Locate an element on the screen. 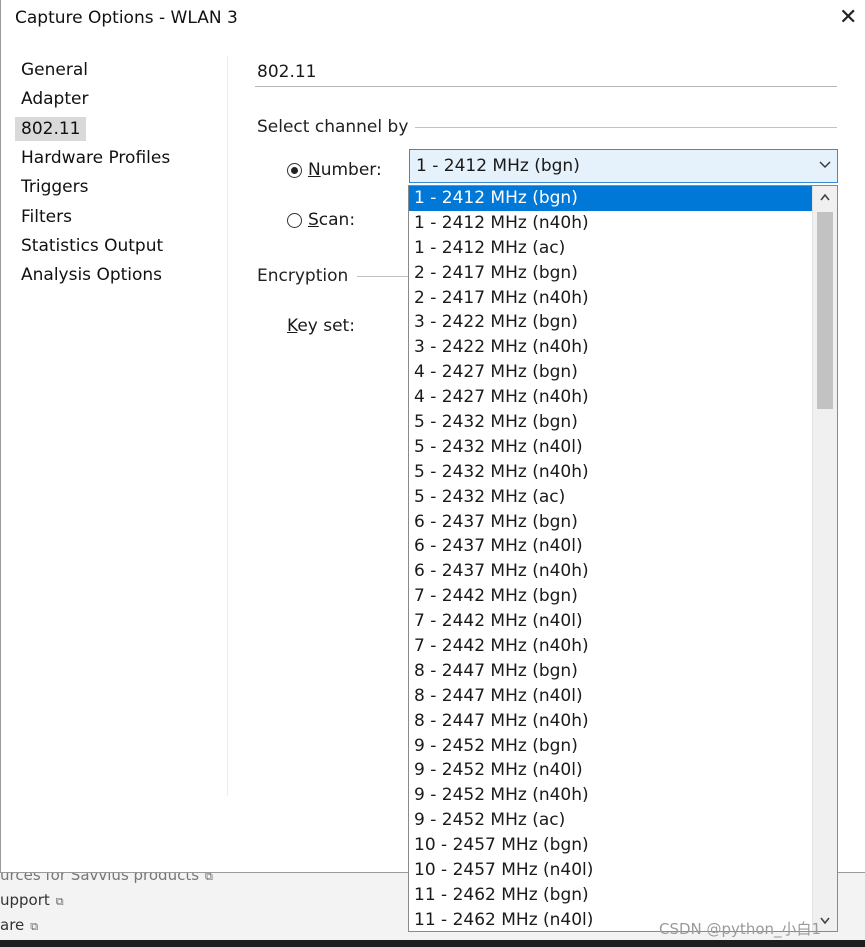  key-set-label: Key set: is located at coordinates (321, 326).